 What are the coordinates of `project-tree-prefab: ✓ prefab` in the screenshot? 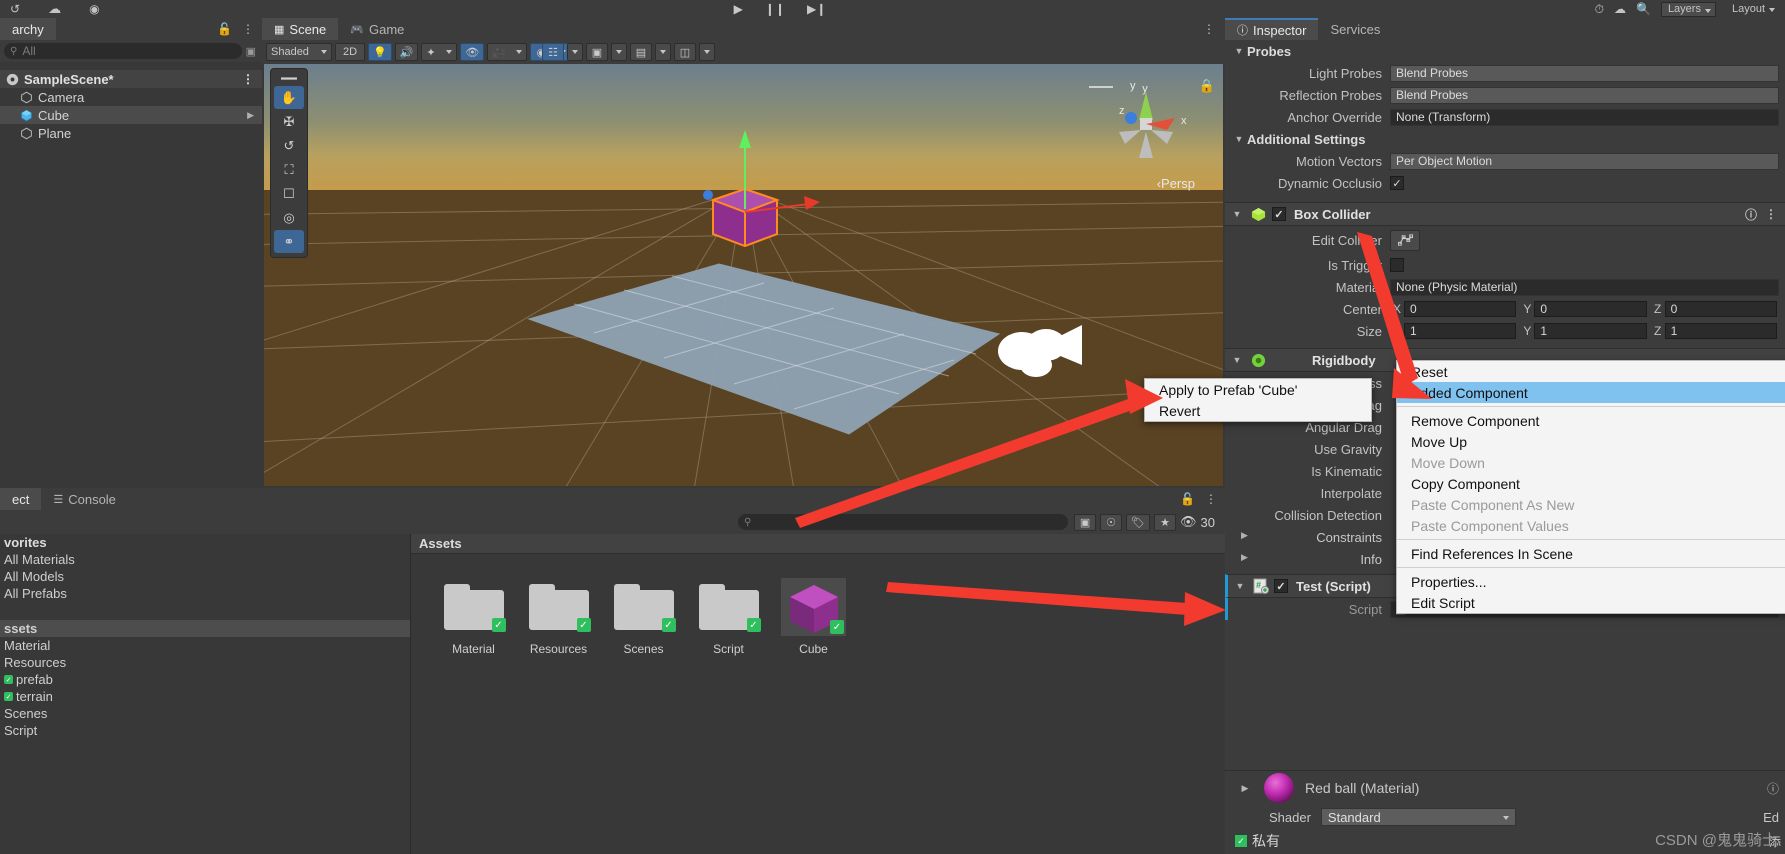 It's located at (205, 679).